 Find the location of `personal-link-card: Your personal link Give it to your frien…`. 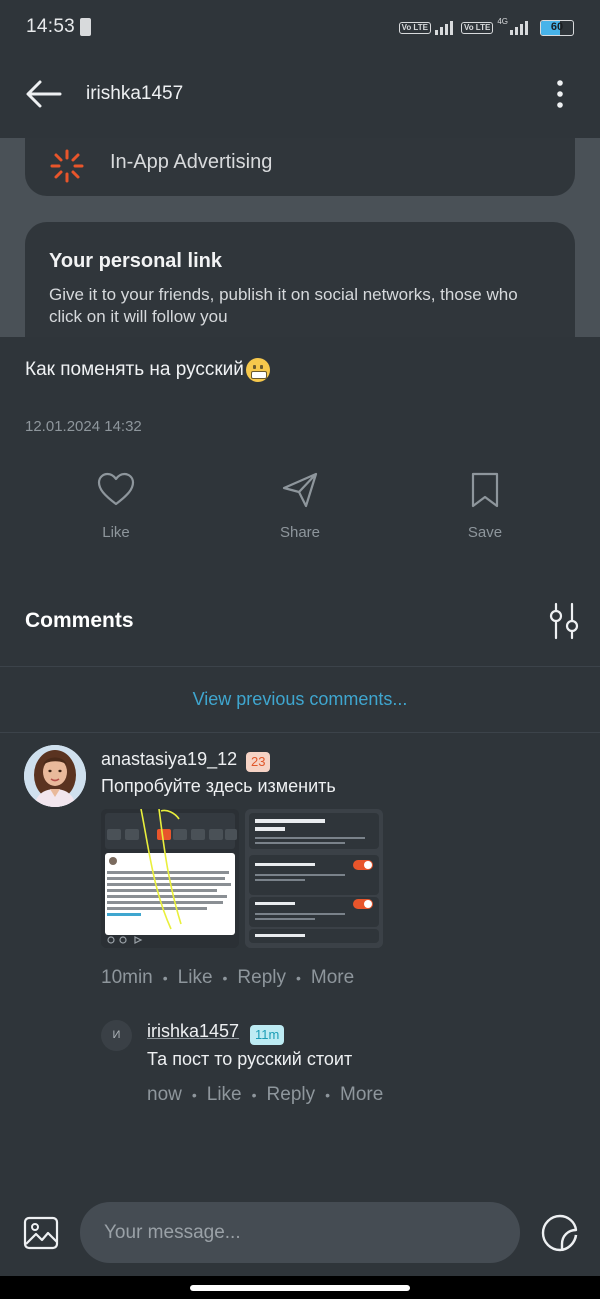

personal-link-card: Your personal link Give it to your frien… is located at coordinates (300, 279).